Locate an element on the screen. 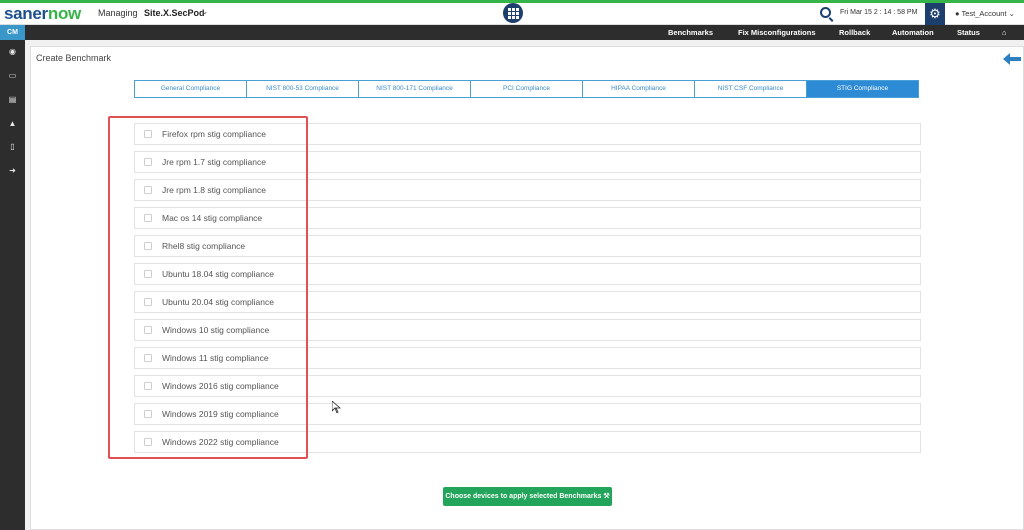 Image resolution: width=1024 pixels, height=530 pixels. warning-icon: ▲ is located at coordinates (12, 123).